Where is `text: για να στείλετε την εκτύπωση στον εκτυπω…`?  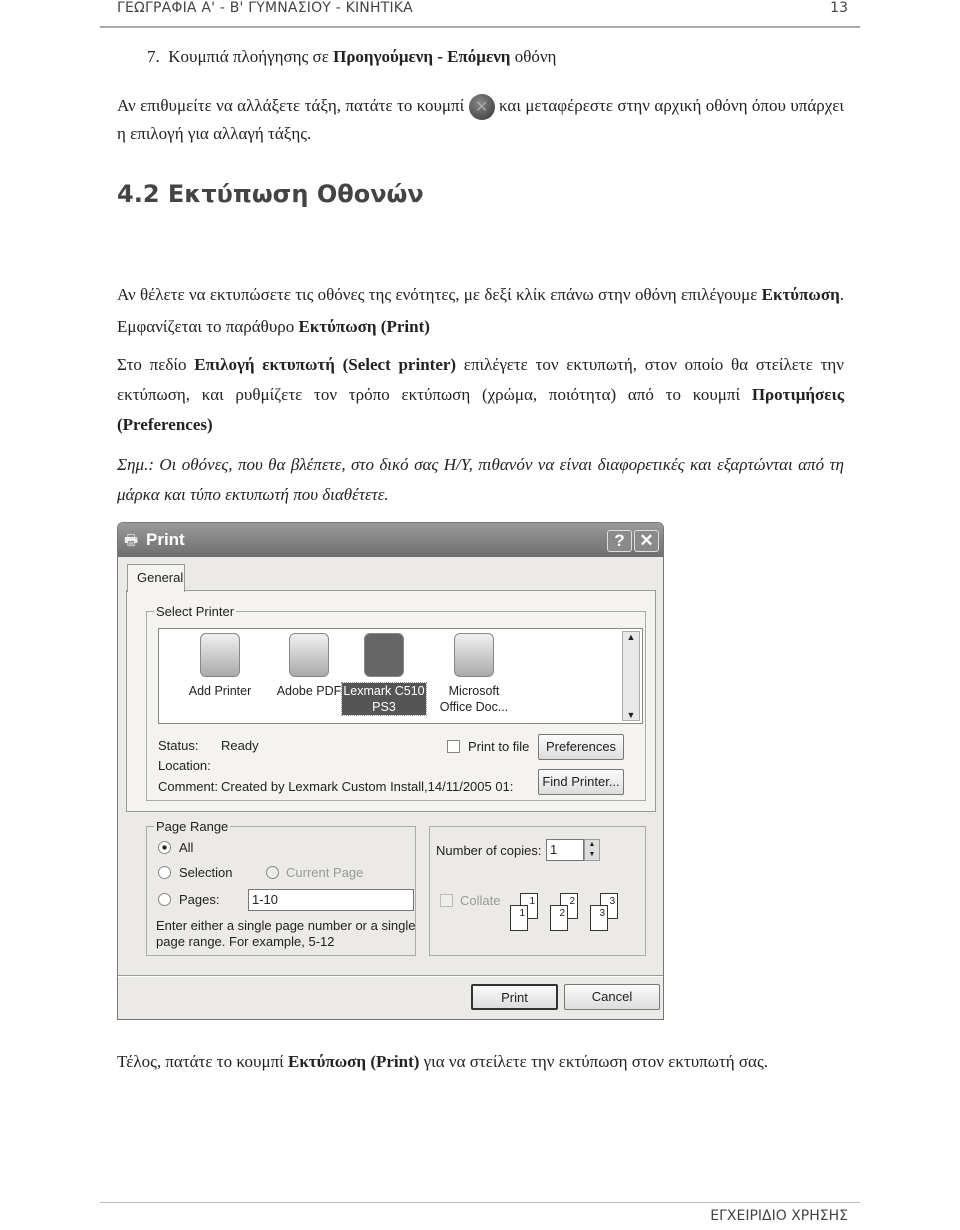
text: για να στείλετε την εκτύπωση στον εκτυπω… is located at coordinates (593, 1061).